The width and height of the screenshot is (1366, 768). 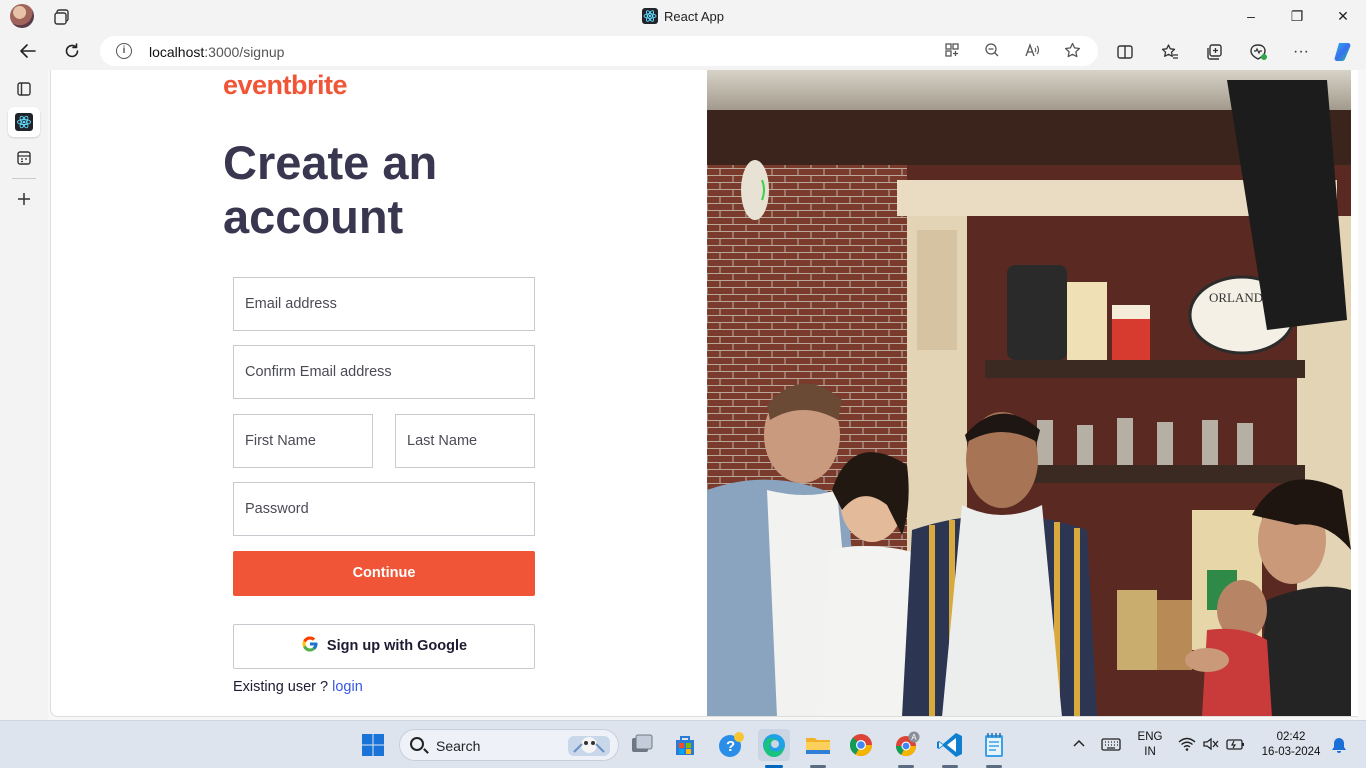 What do you see at coordinates (24, 122) in the screenshot?
I see `sidebar-react-tab-icon` at bounding box center [24, 122].